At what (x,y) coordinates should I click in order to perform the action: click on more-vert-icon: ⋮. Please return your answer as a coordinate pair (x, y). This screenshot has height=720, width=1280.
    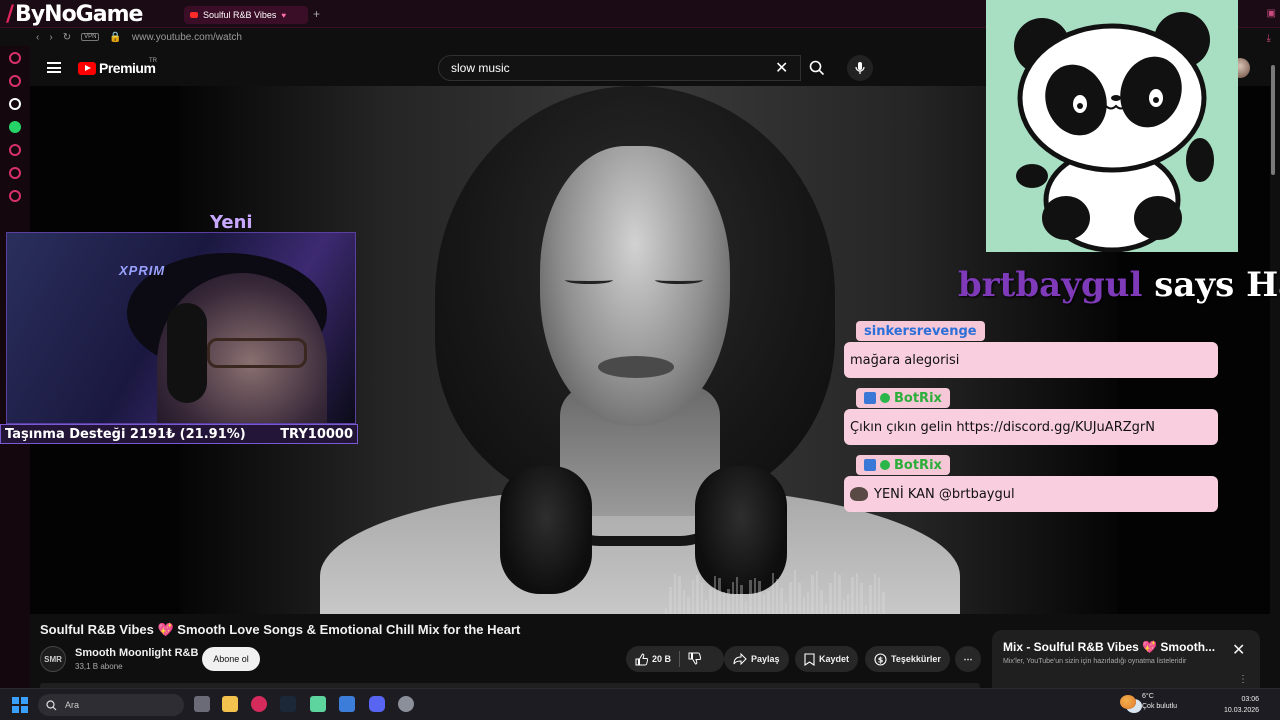
    Looking at the image, I should click on (1243, 679).